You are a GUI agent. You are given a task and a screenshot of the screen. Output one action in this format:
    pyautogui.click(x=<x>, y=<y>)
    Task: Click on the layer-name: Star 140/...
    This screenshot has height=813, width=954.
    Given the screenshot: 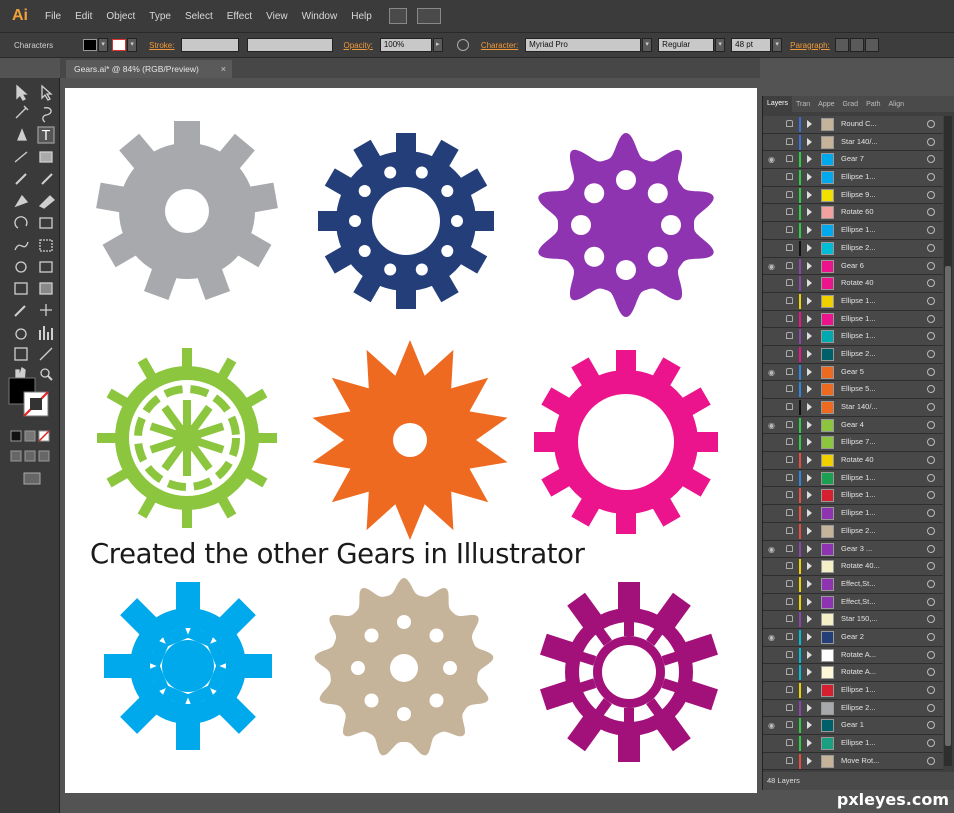 What is the action you would take?
    pyautogui.click(x=859, y=141)
    